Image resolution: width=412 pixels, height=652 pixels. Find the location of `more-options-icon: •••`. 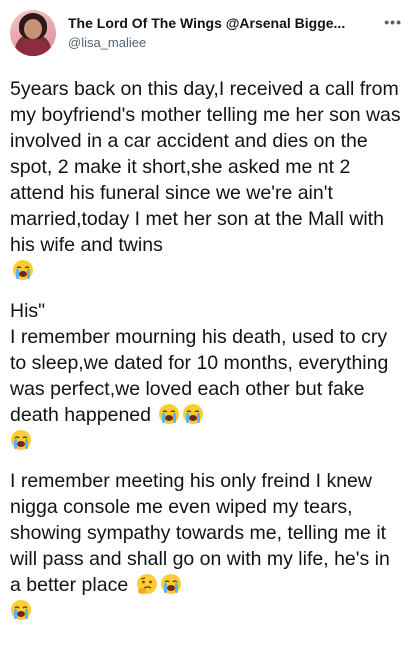

more-options-icon: ••• is located at coordinates (393, 22).